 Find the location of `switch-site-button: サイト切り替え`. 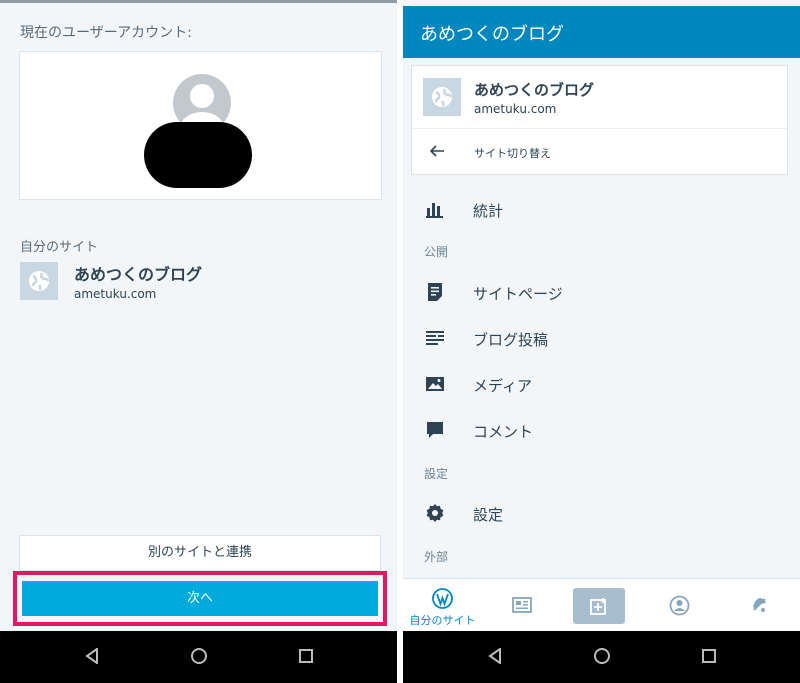

switch-site-button: サイト切り替え is located at coordinates (599, 152).